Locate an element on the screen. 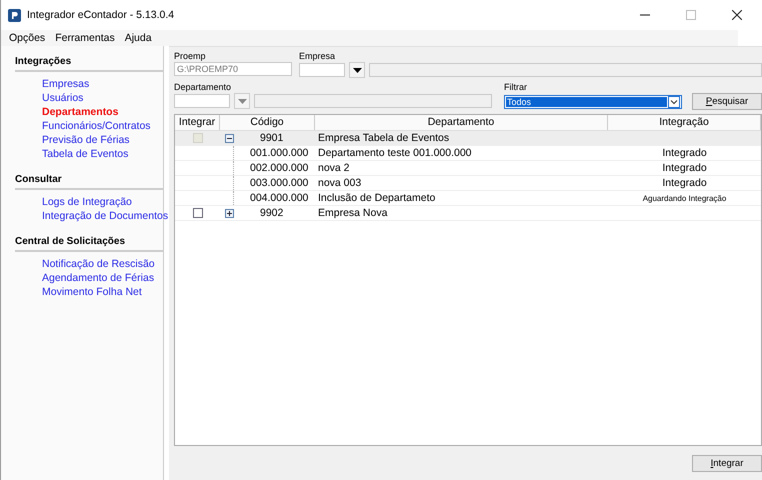 Image resolution: width=762 pixels, height=480 pixels. integrate-button: Integrar is located at coordinates (727, 463).